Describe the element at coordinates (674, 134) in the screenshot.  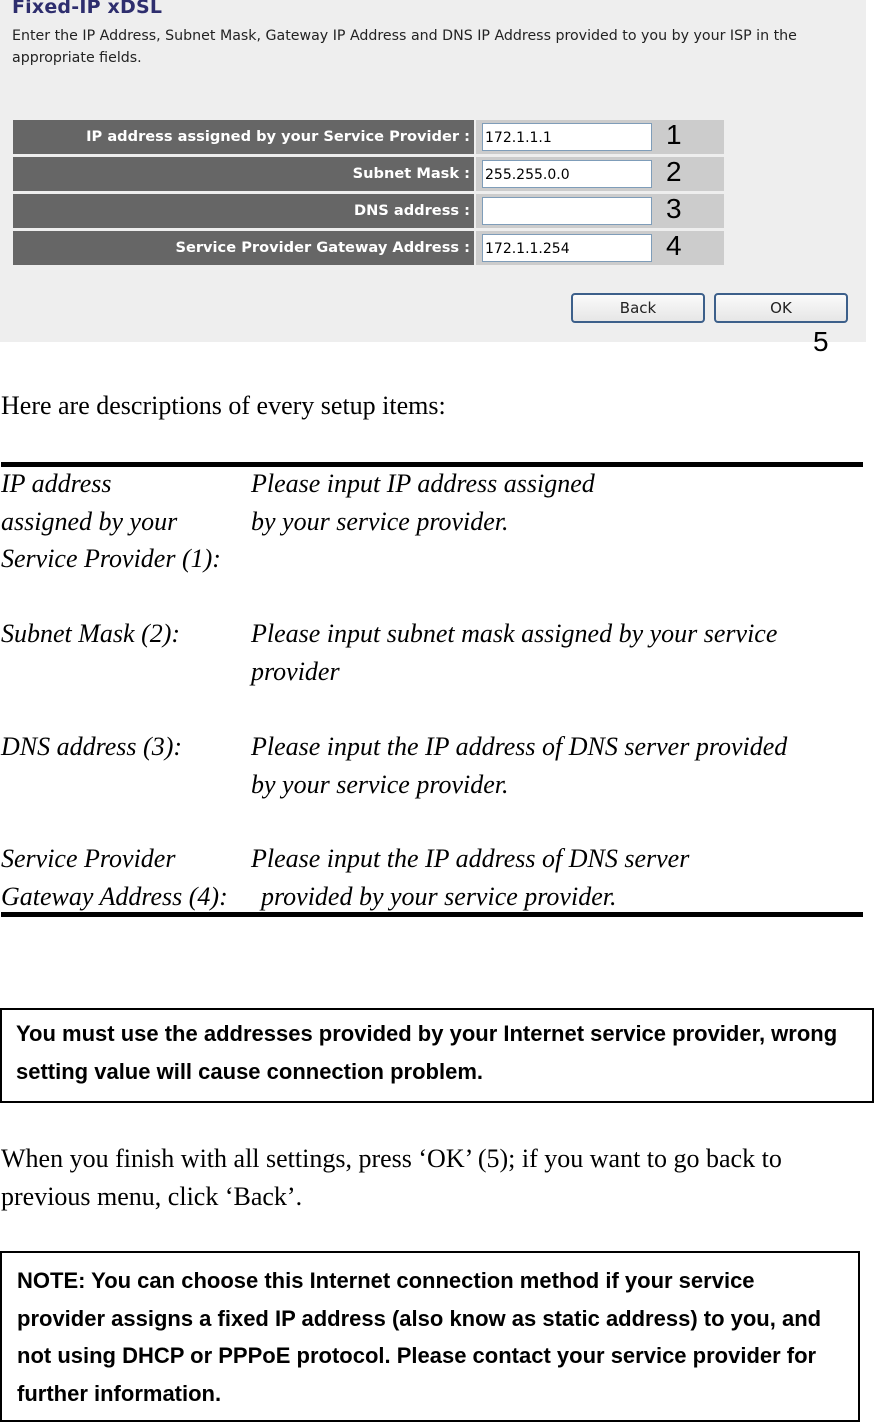
I see `callout-1: 1` at that location.